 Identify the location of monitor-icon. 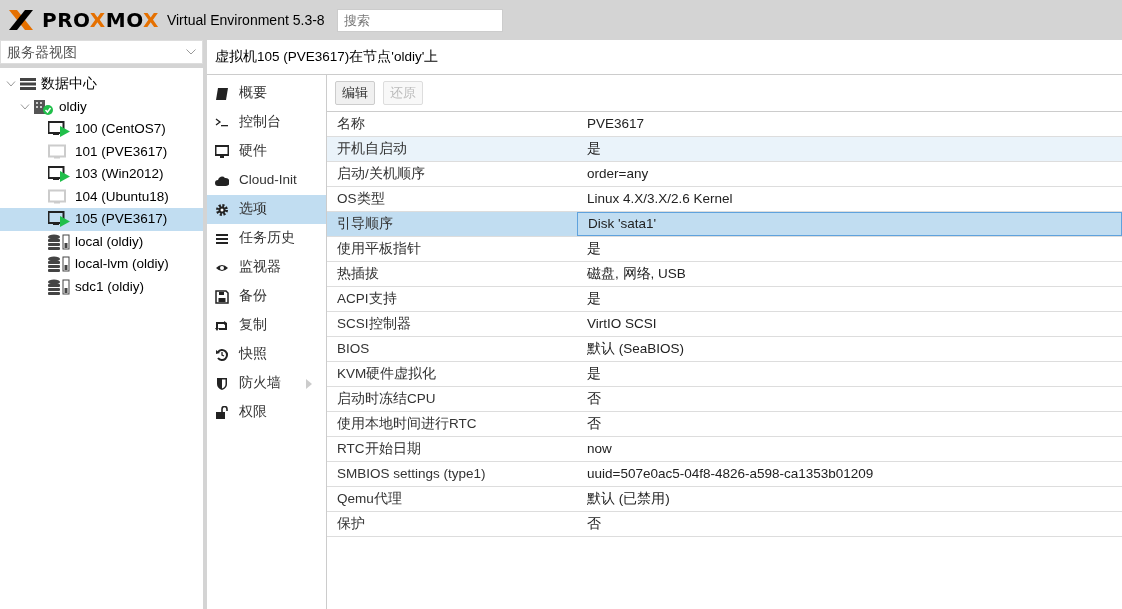
(222, 151).